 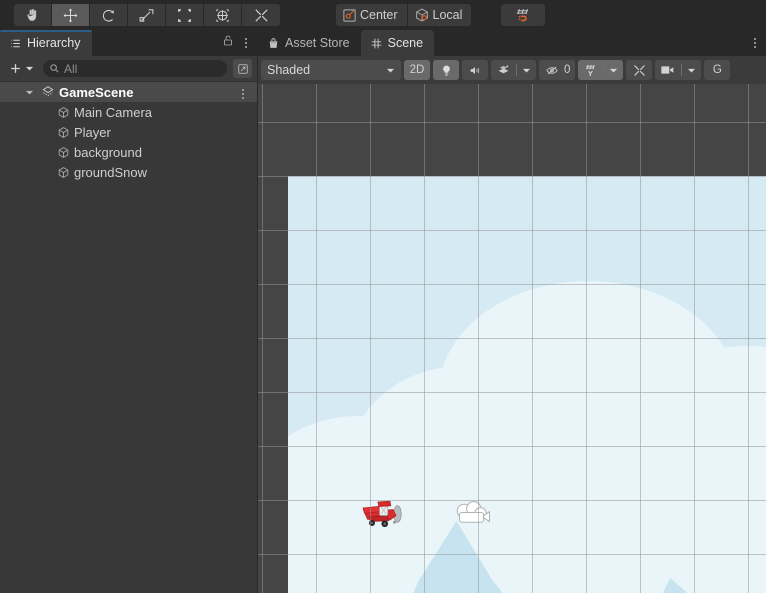 I want to click on grid-dropdown-button, so click(x=613, y=70).